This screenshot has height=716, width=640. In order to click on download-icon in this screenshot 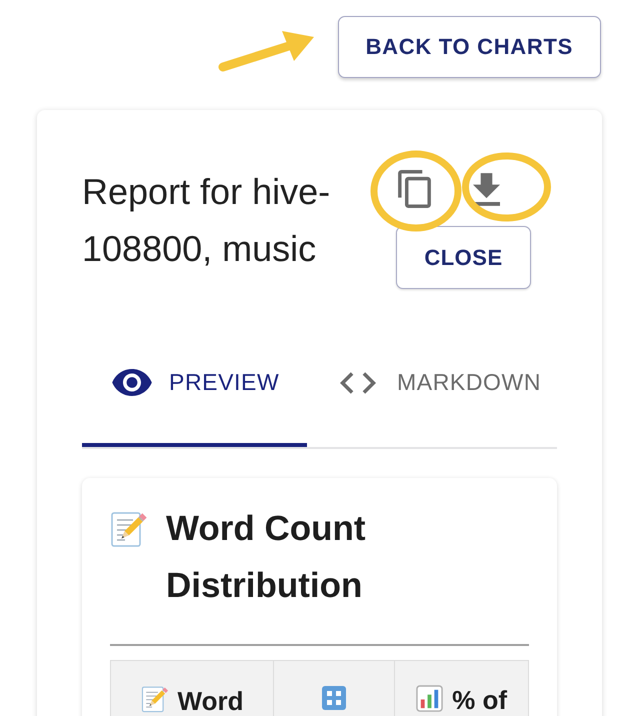, I will do `click(486, 189)`.